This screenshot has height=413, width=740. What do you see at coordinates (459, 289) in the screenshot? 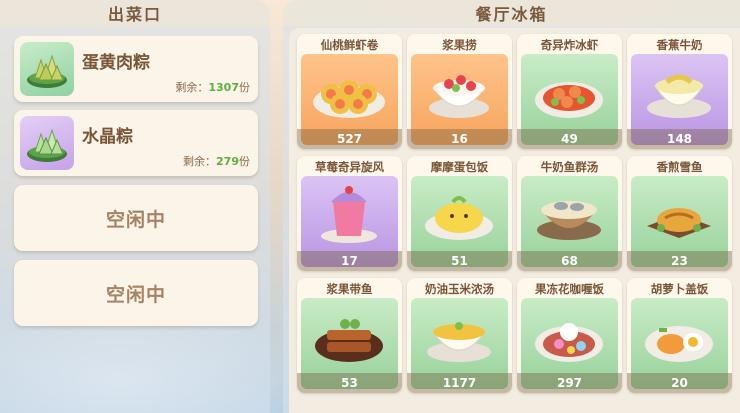
I see `dish-name: 奶油玉米浓汤` at bounding box center [459, 289].